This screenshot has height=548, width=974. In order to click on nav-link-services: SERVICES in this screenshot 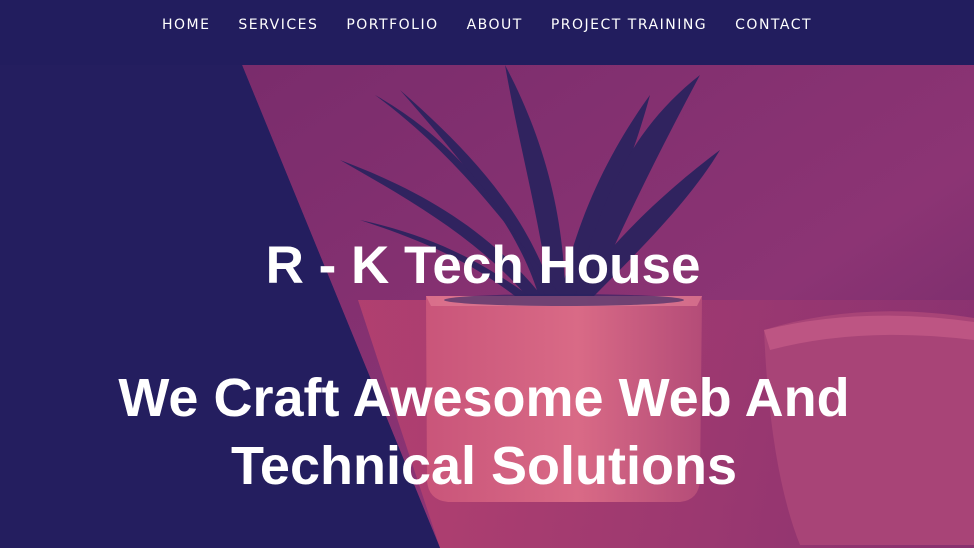, I will do `click(278, 25)`.